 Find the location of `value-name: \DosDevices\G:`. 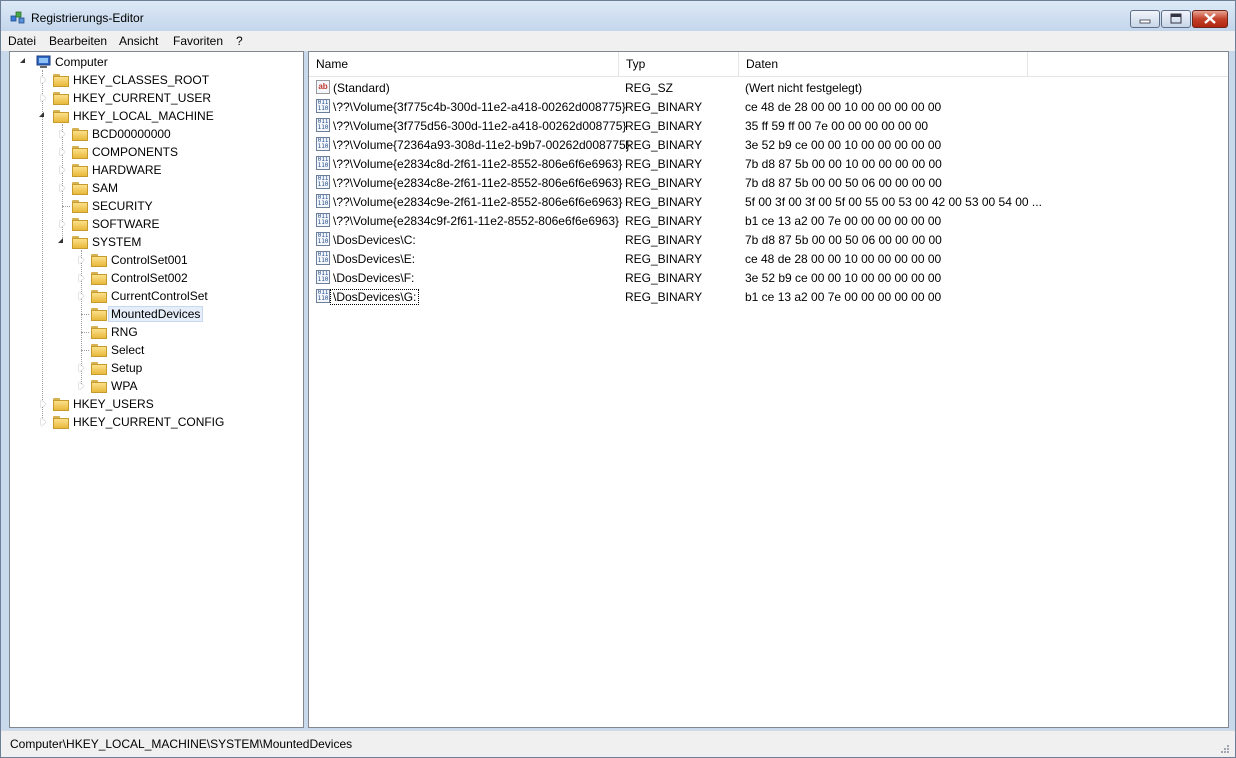

value-name: \DosDevices\G: is located at coordinates (374, 297).